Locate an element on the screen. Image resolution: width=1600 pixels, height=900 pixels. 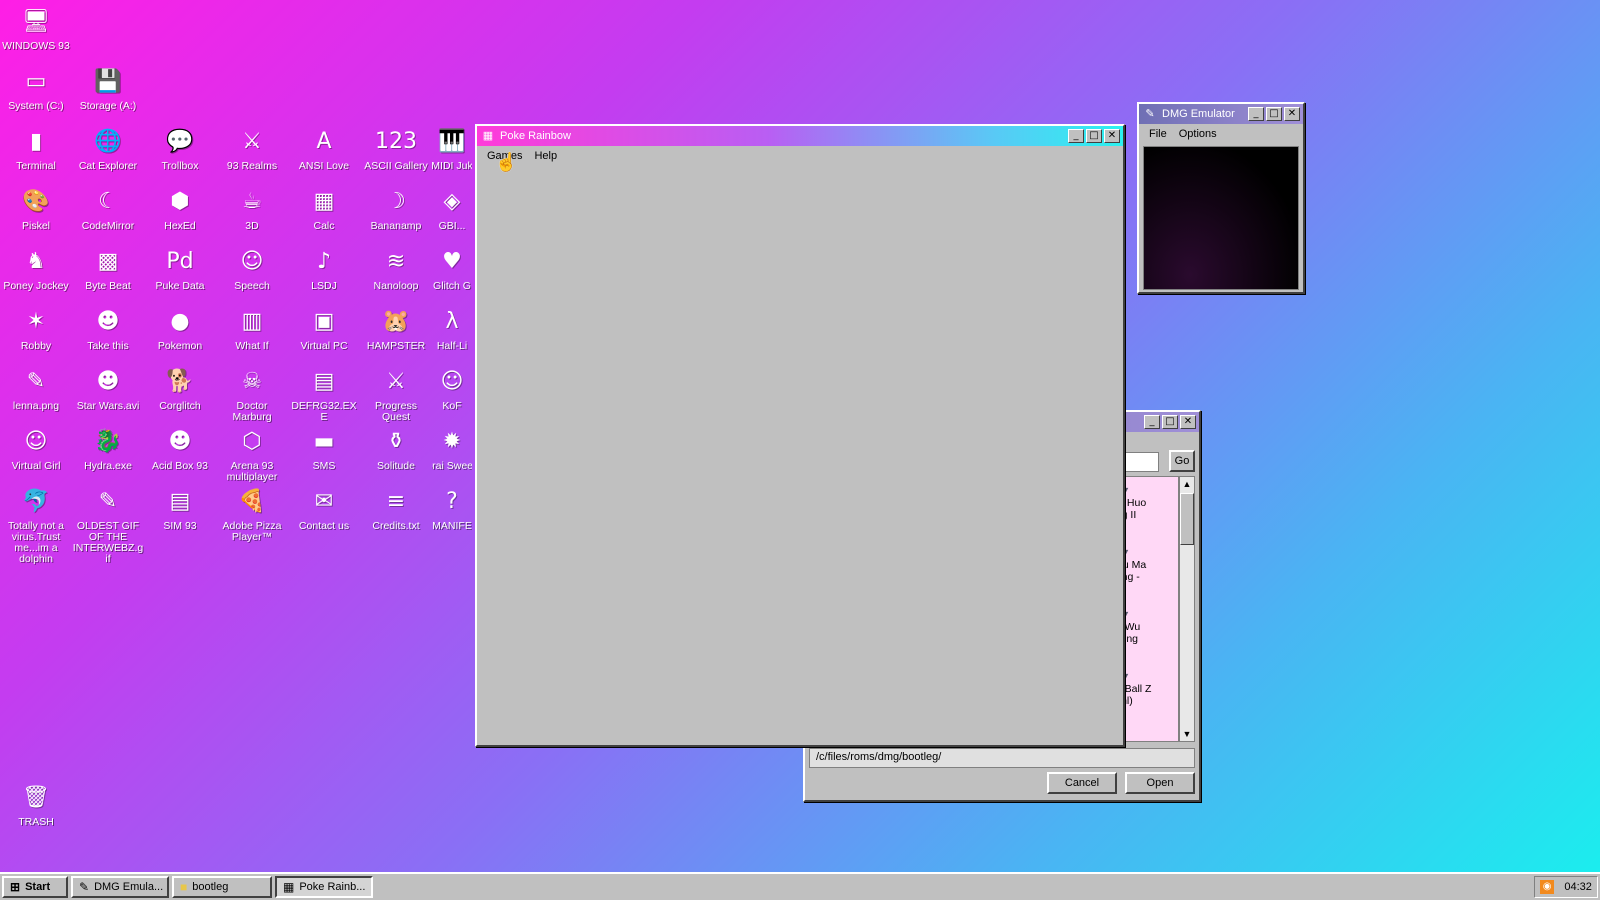
desktop-icon: ☺ Speech is located at coordinates (252, 269).